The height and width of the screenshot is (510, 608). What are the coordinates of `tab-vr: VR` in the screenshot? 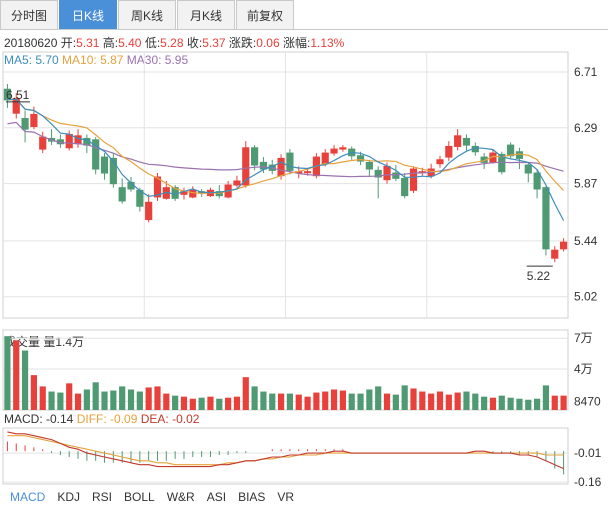 It's located at (285, 497).